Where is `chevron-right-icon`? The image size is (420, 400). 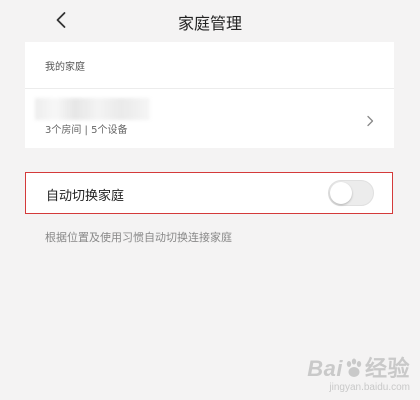 chevron-right-icon is located at coordinates (370, 121).